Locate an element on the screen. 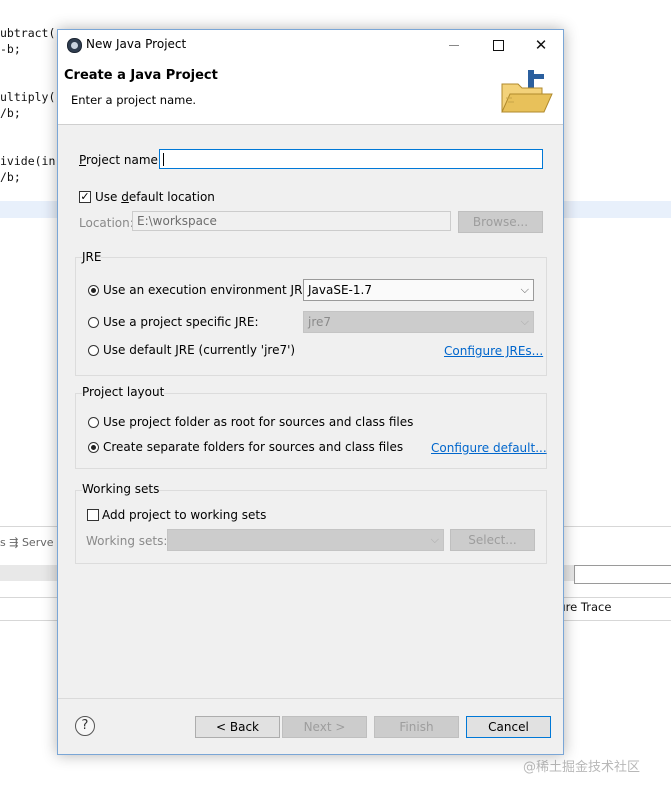 This screenshot has width=671, height=800. jre-group-label: JRE is located at coordinates (92, 257).